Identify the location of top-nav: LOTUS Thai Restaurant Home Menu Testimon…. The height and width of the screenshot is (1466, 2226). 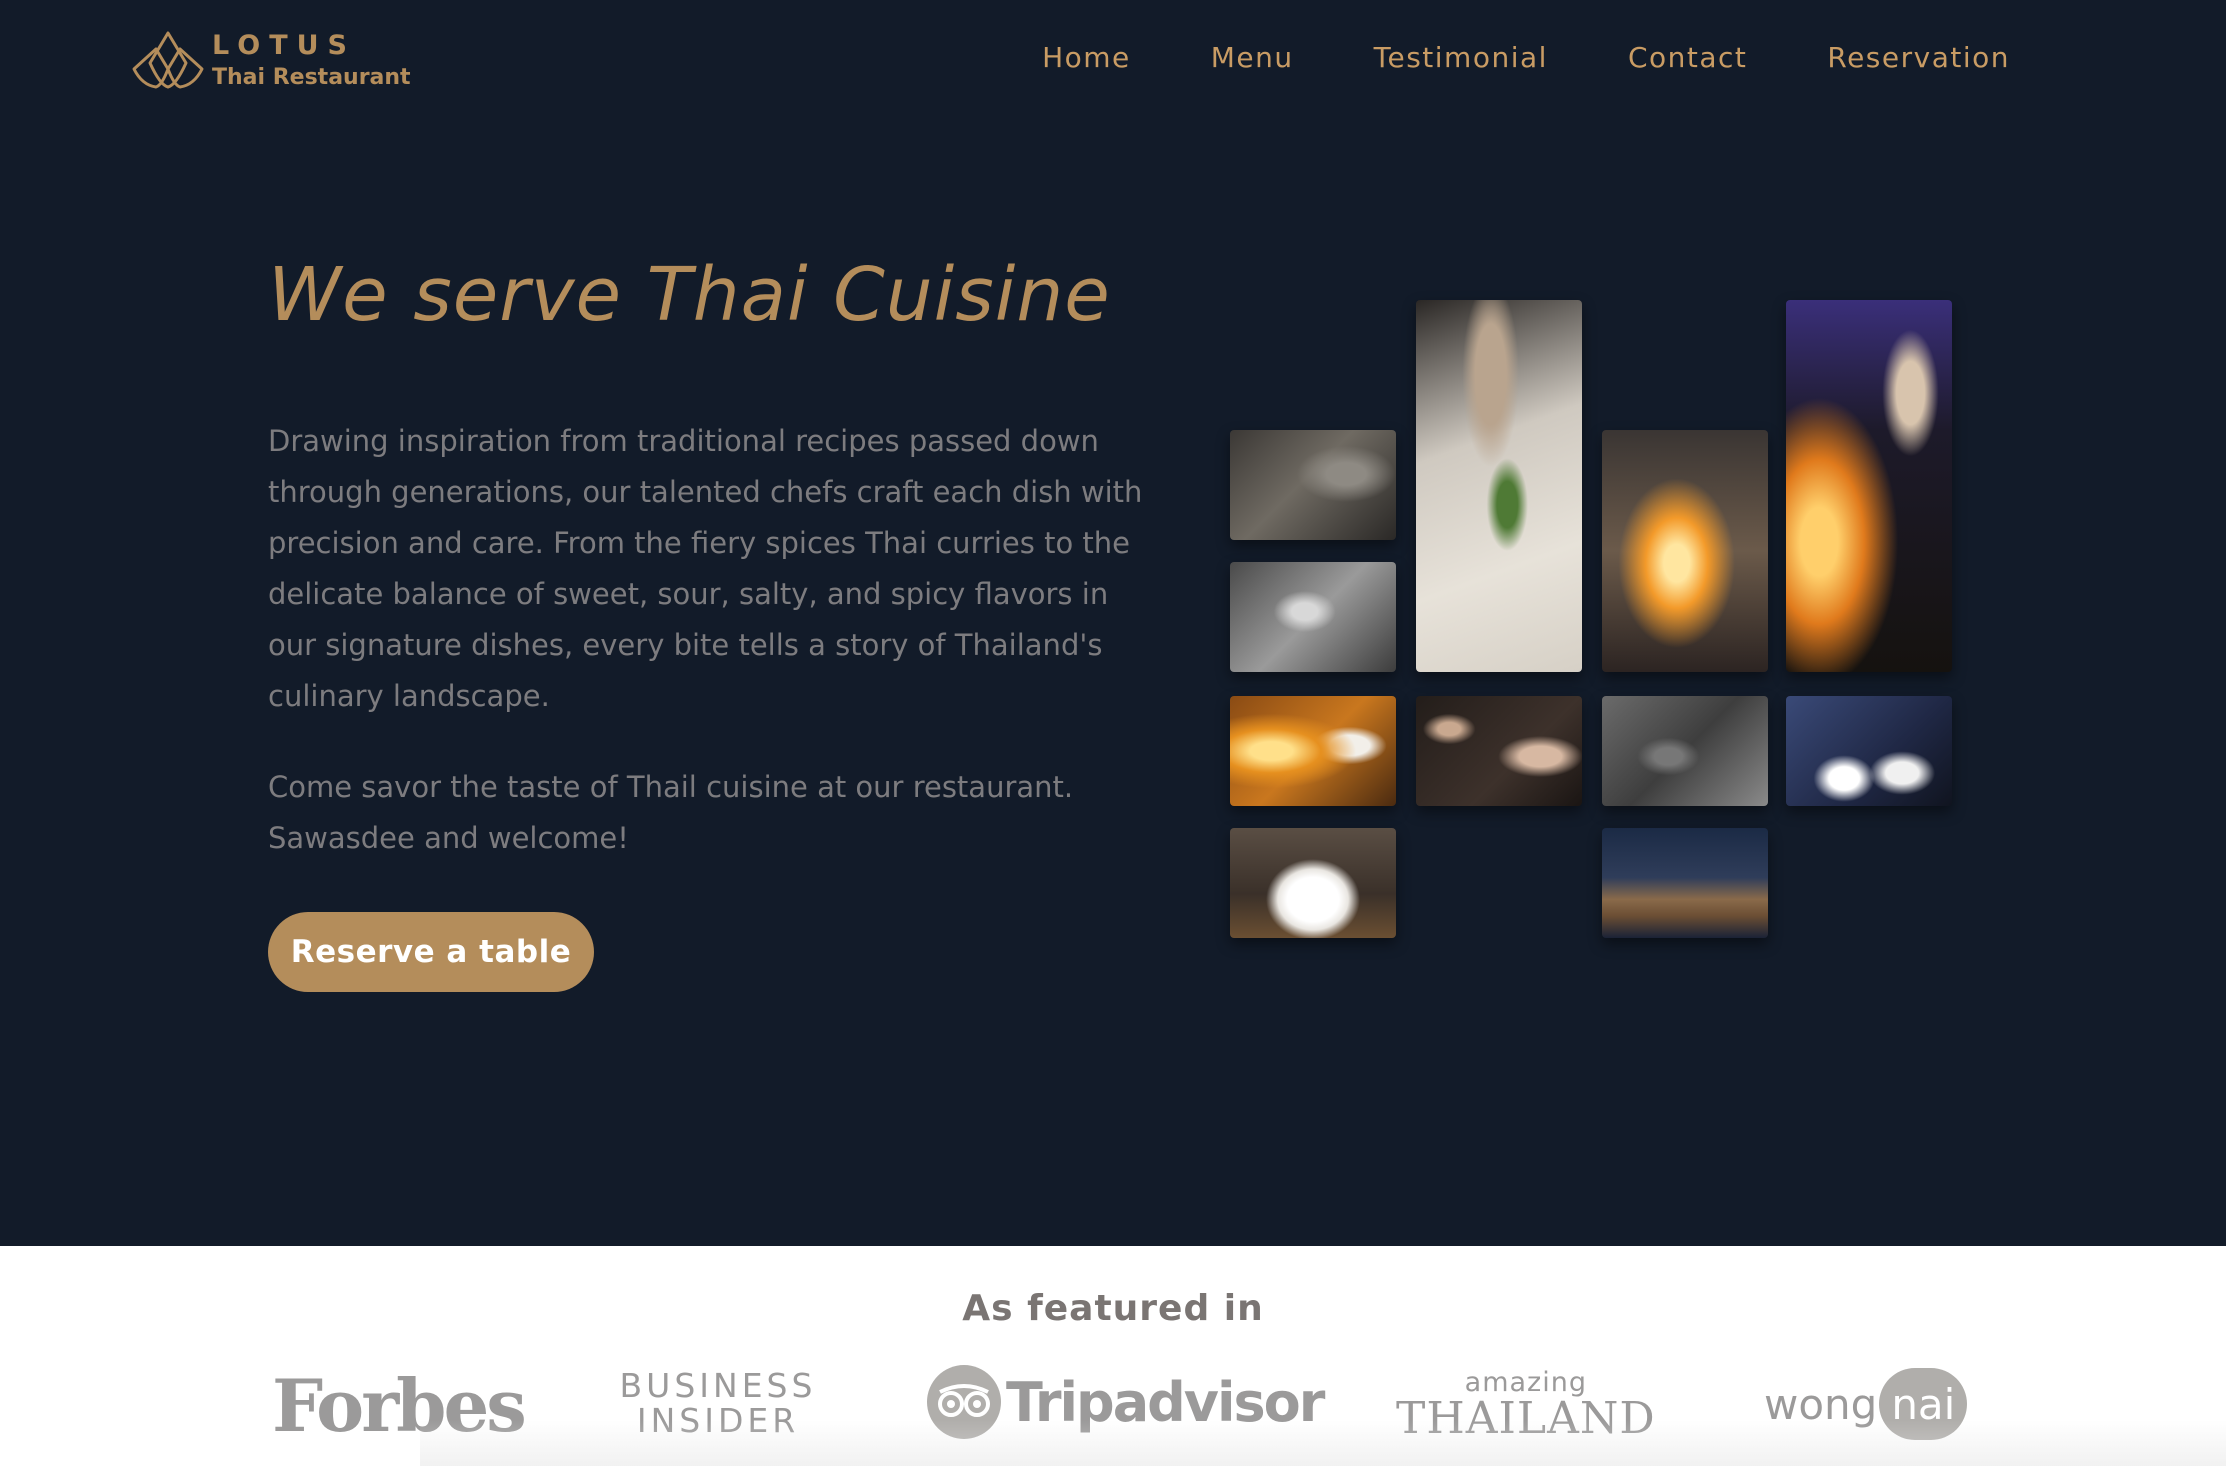
(1113, 60).